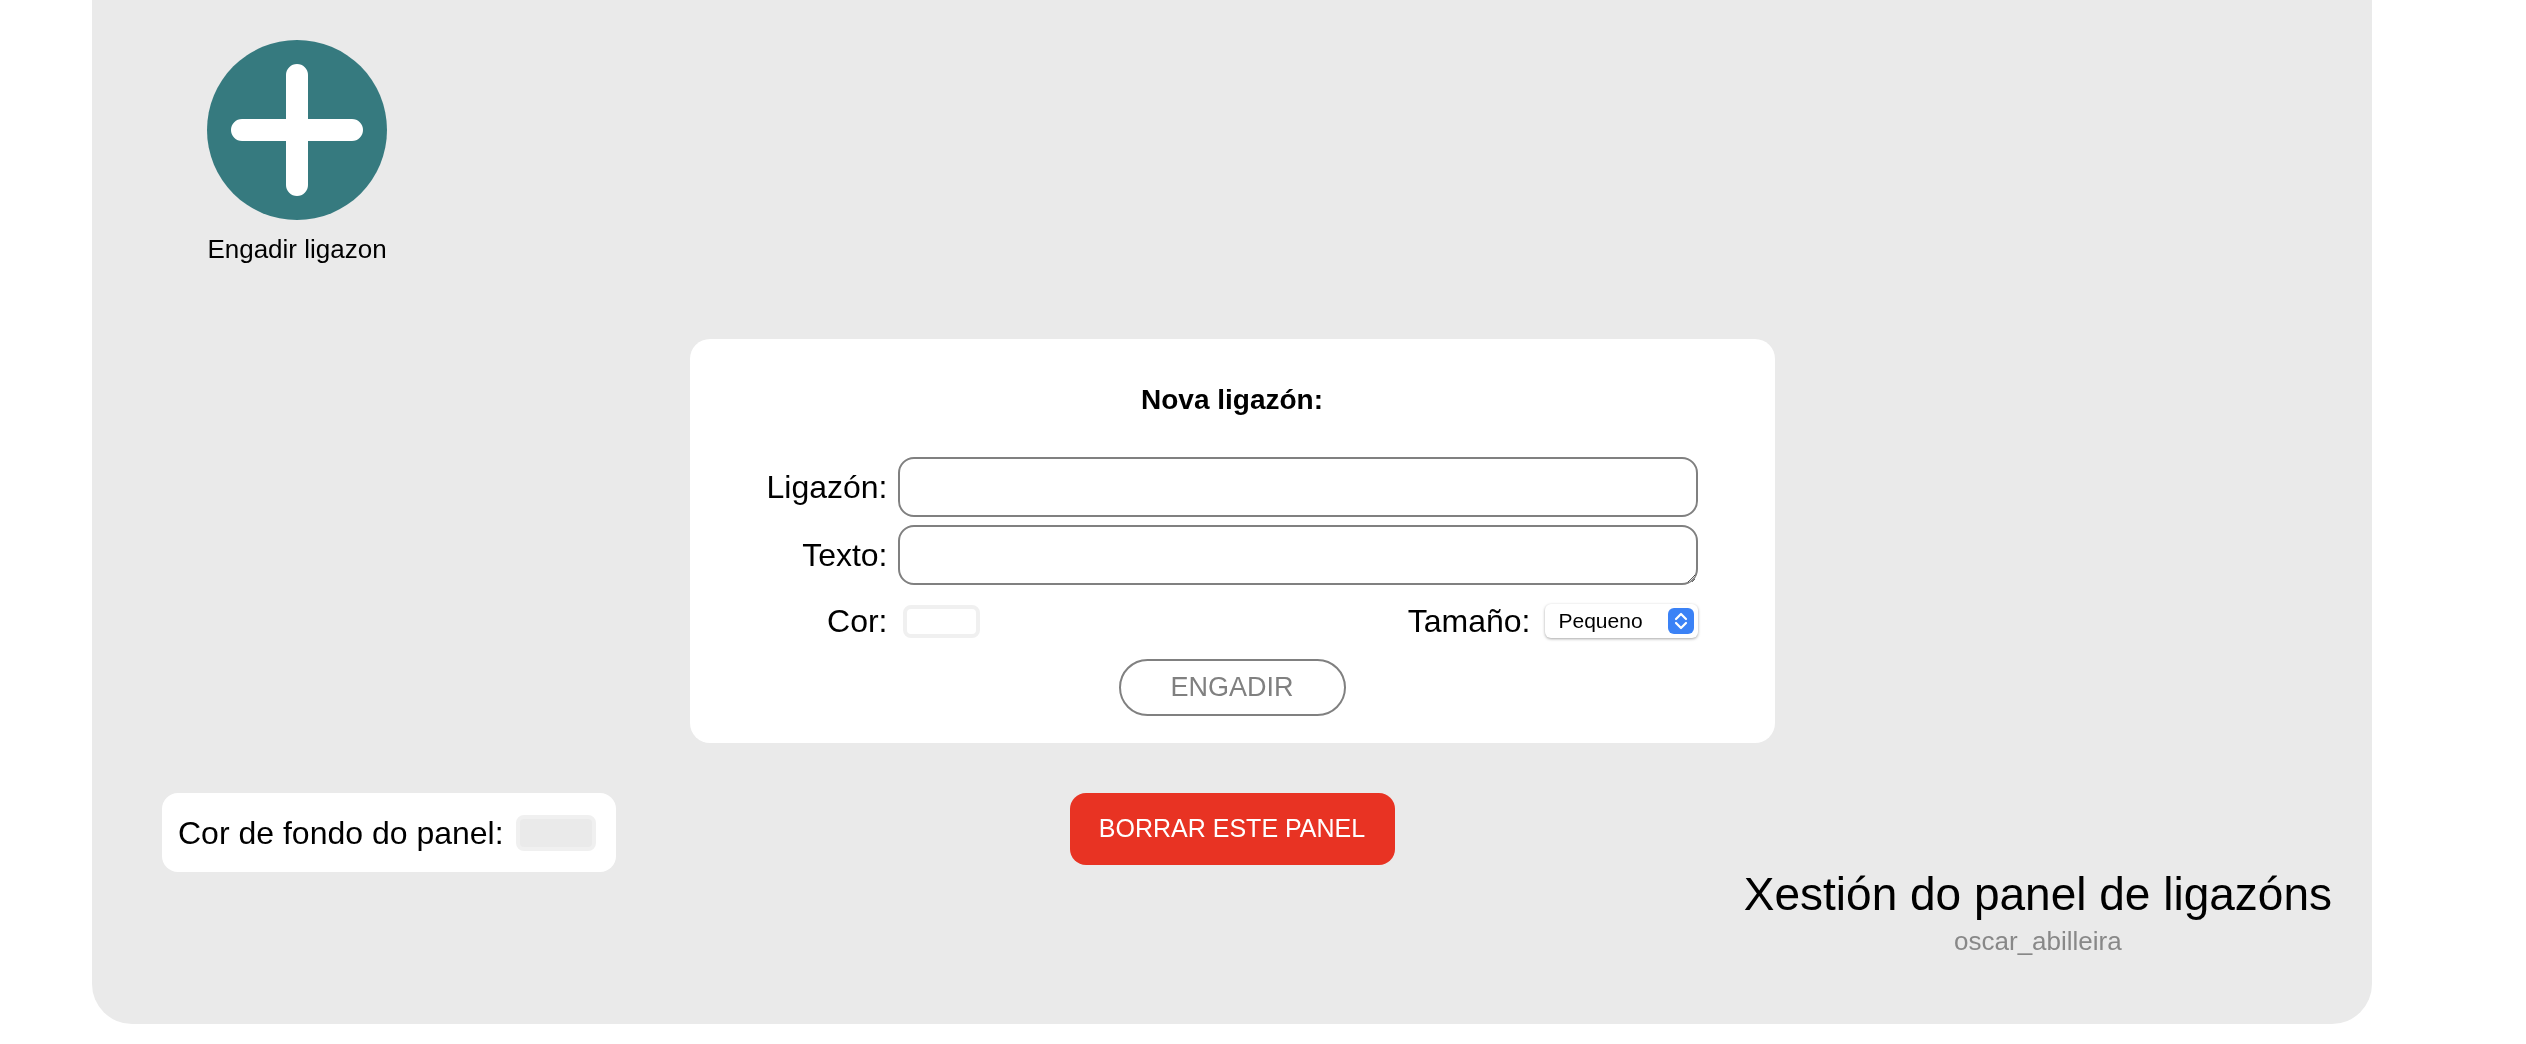 Image resolution: width=2526 pixels, height=1044 pixels. What do you see at coordinates (844, 555) in the screenshot?
I see `field-label: Texto:` at bounding box center [844, 555].